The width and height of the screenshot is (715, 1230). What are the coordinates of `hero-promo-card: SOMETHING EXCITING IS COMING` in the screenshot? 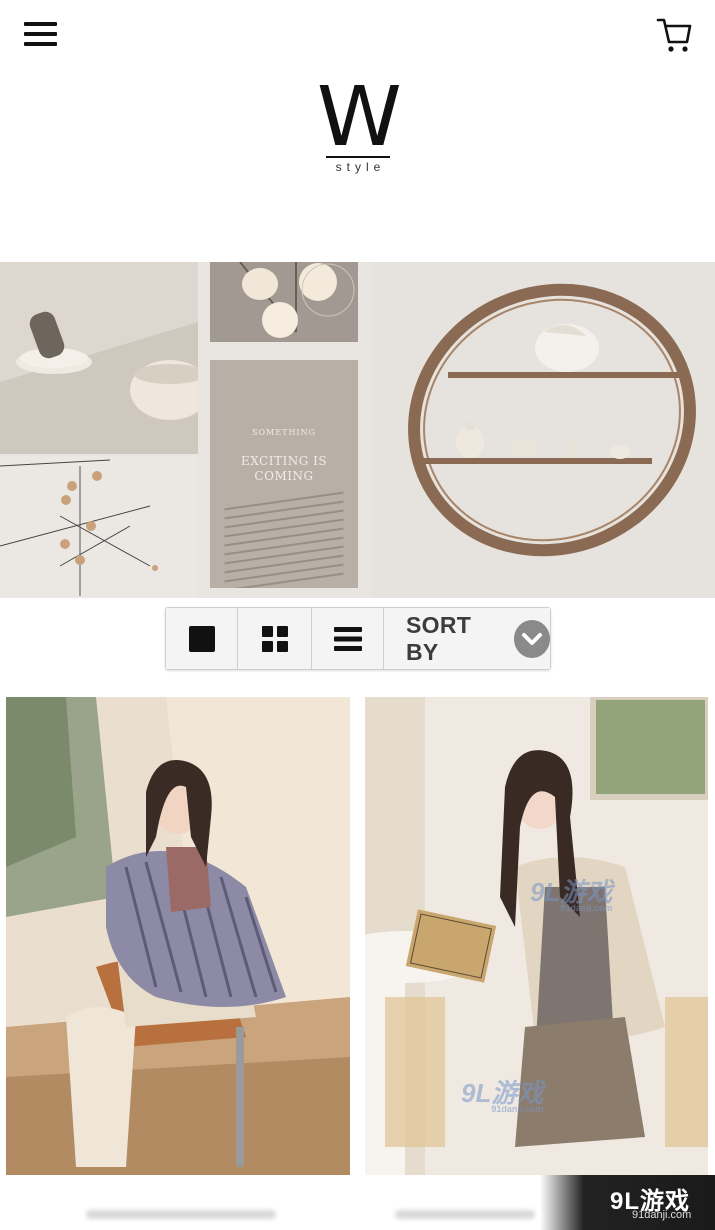 It's located at (284, 474).